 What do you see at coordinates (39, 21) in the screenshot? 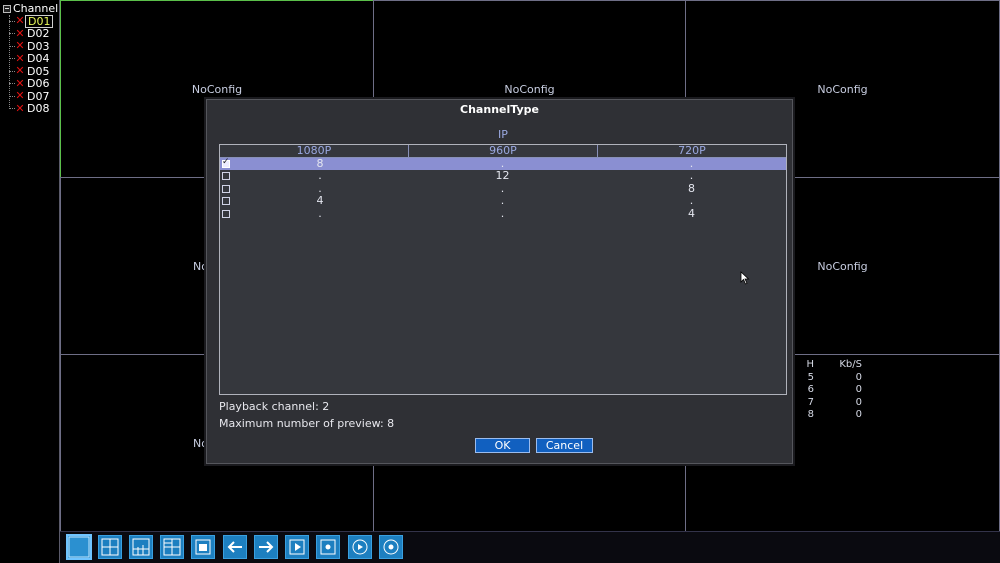
I see `channel-label: D01` at bounding box center [39, 21].